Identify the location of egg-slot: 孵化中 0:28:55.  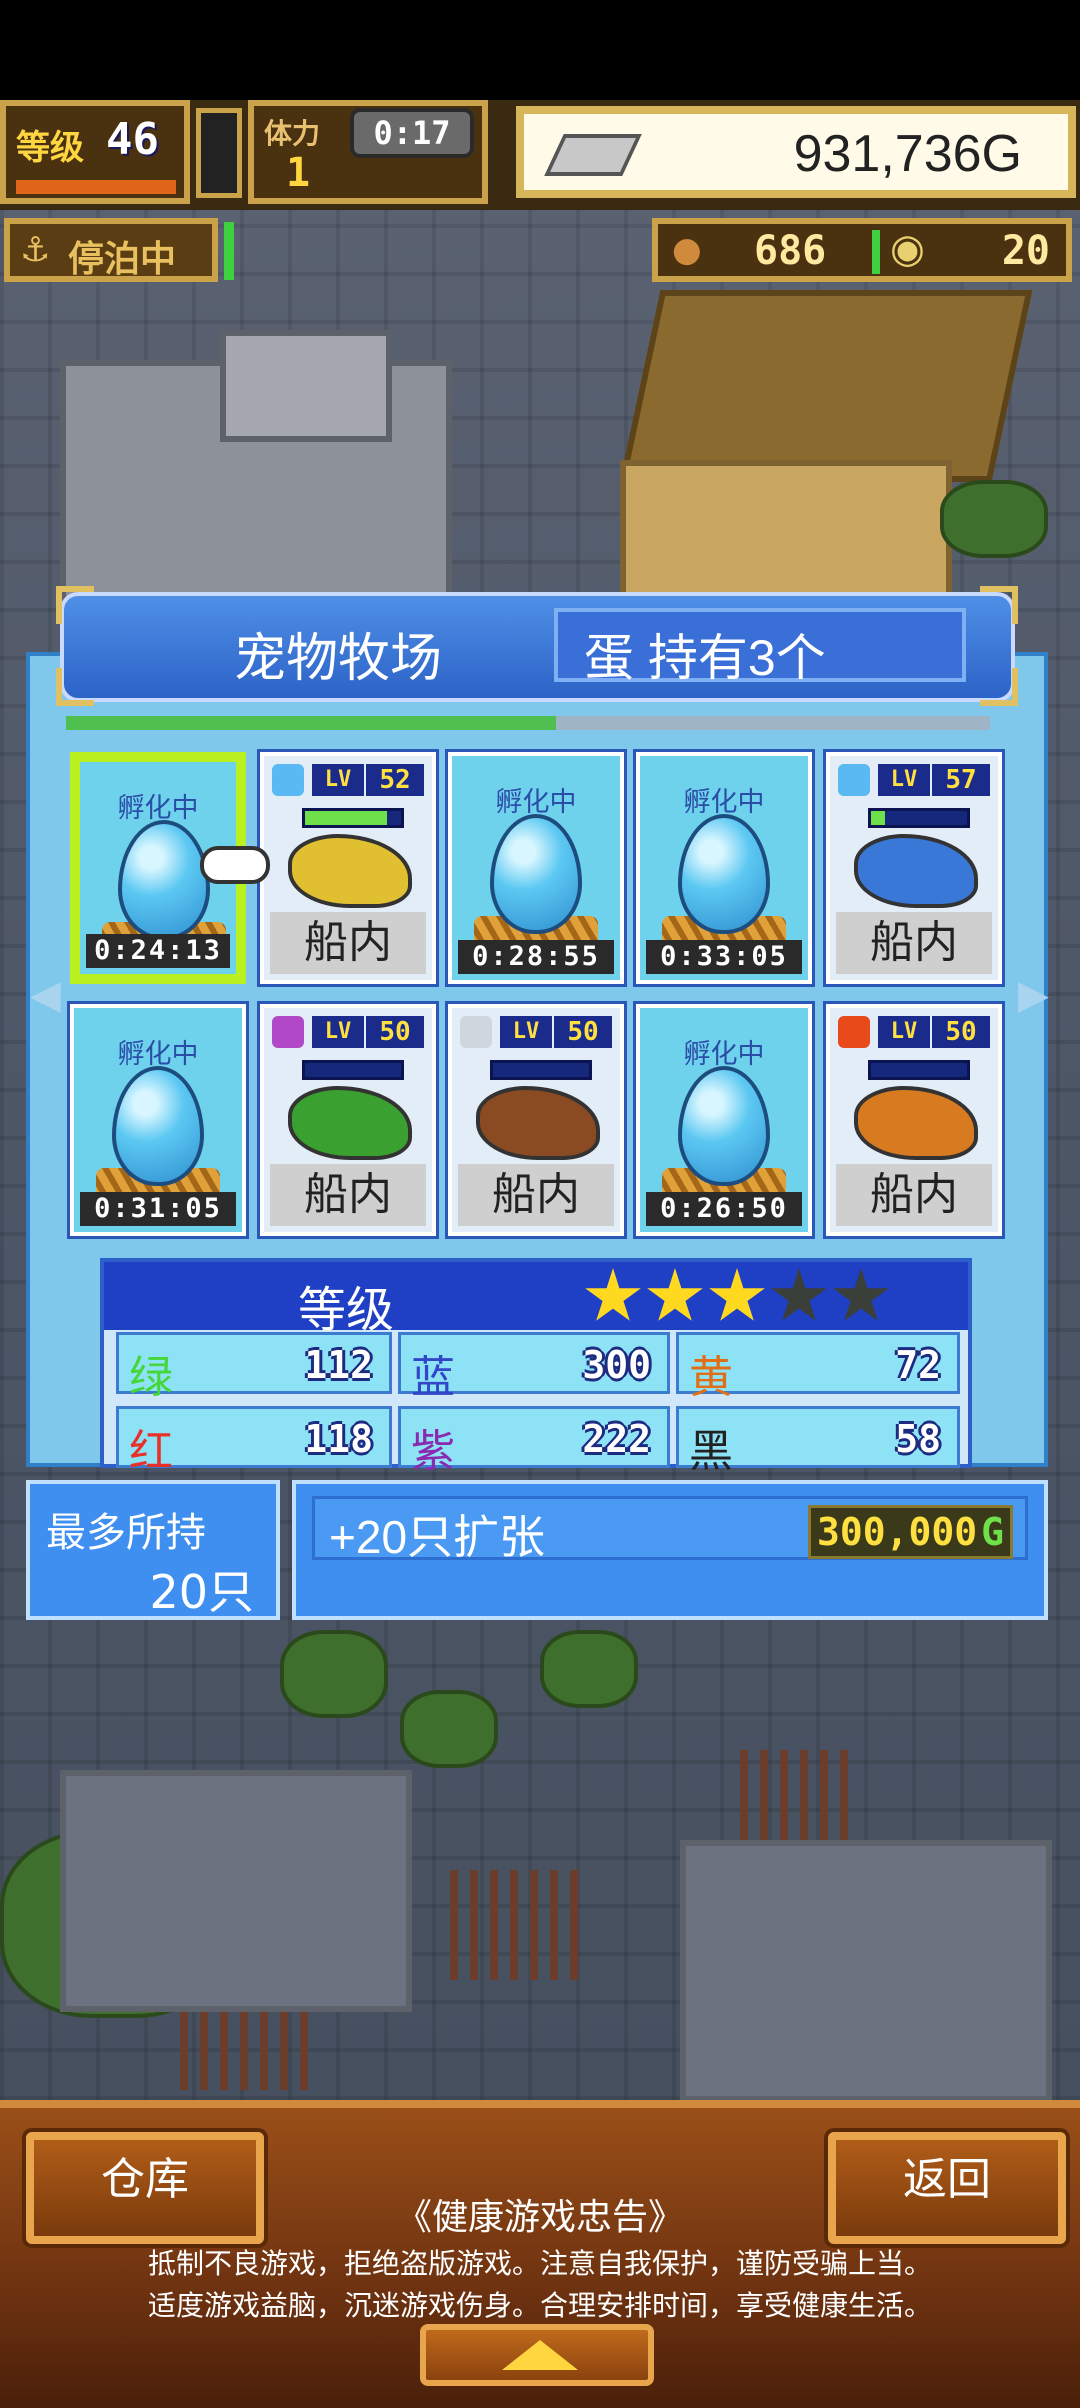
(536, 868).